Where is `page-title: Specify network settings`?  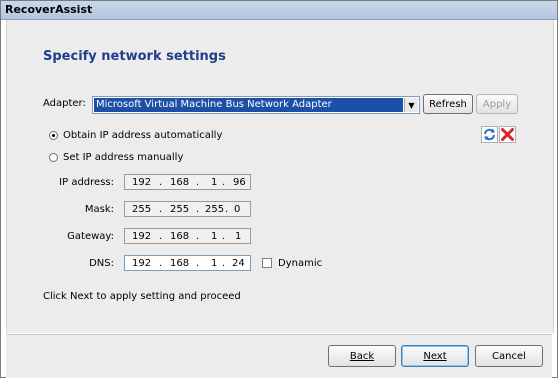 page-title: Specify network settings is located at coordinates (134, 56).